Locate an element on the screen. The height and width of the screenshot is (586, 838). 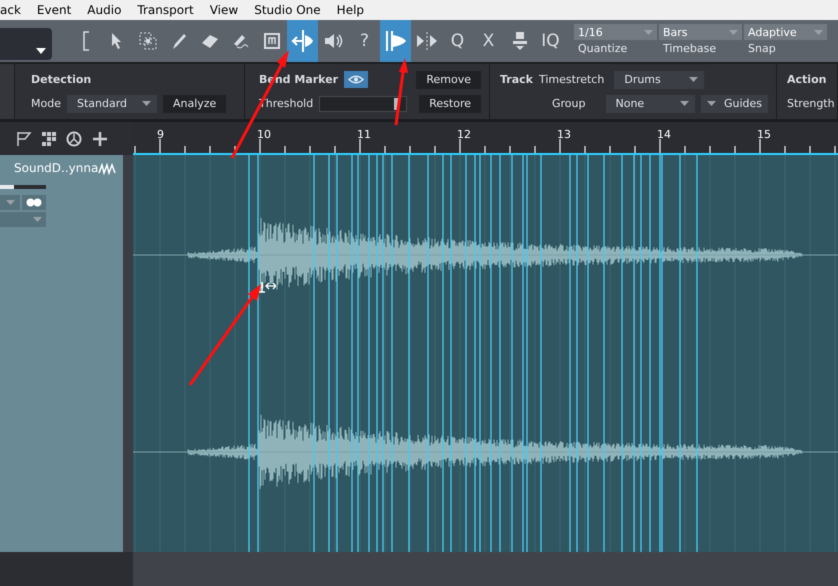
section-title: Action is located at coordinates (806, 79).